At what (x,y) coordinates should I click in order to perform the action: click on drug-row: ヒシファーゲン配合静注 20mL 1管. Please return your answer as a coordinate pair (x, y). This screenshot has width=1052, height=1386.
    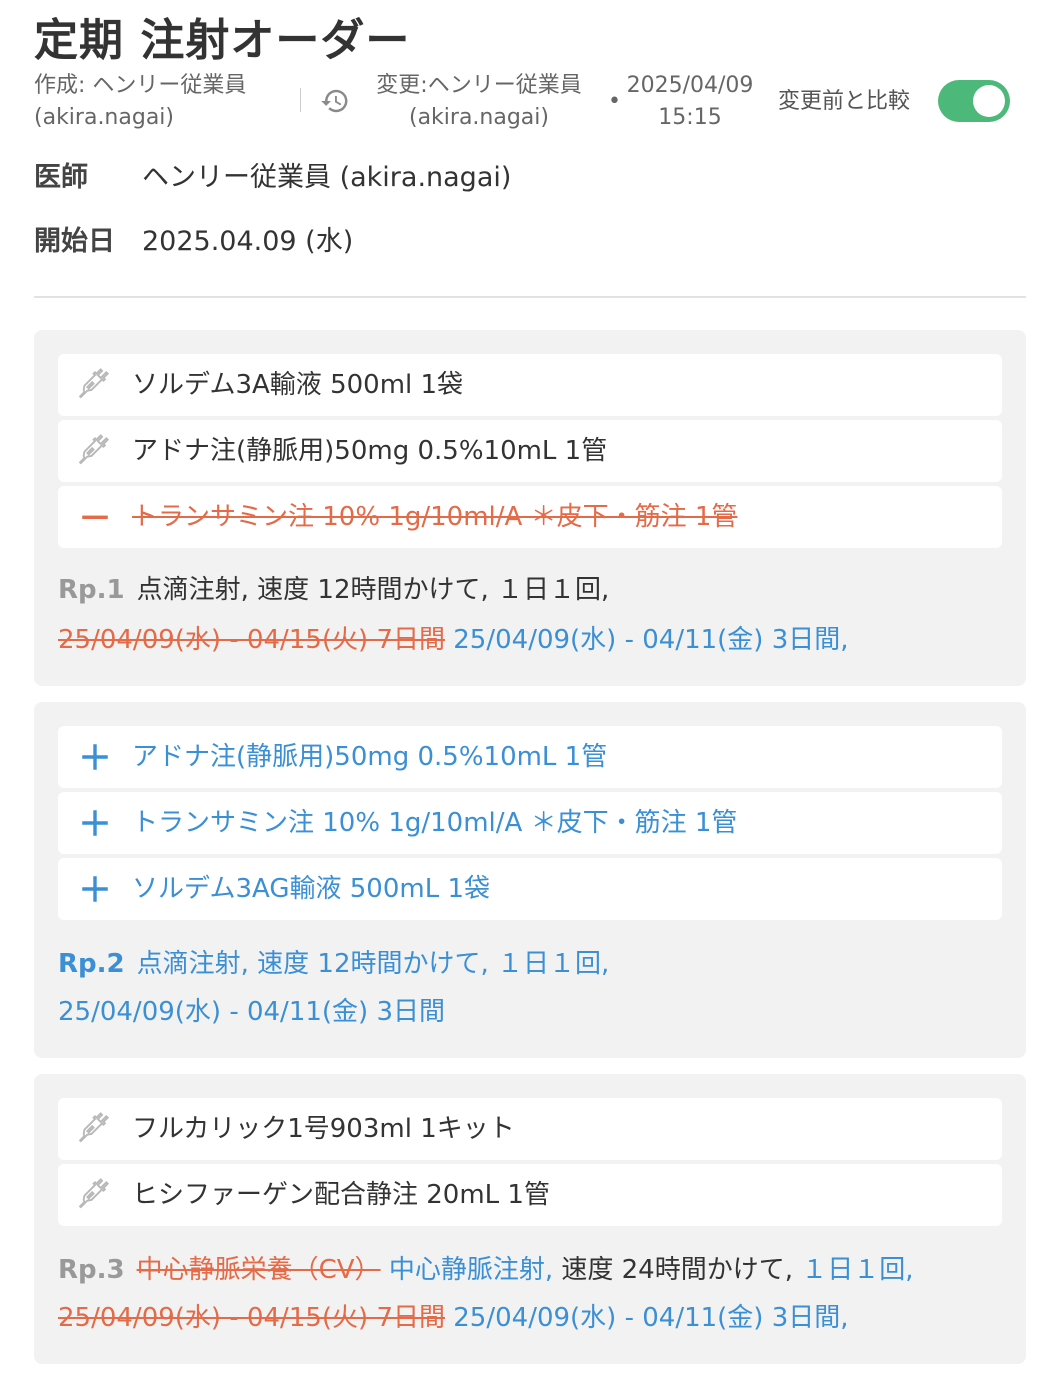
    Looking at the image, I should click on (530, 1195).